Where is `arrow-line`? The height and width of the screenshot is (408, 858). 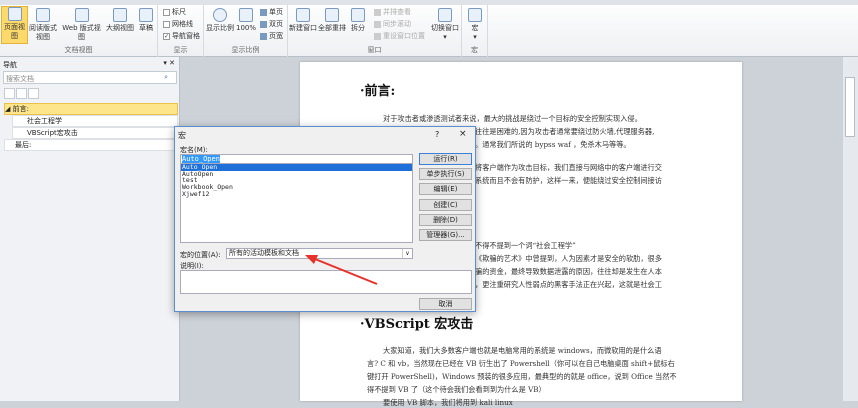 arrow-line is located at coordinates (343, 270).